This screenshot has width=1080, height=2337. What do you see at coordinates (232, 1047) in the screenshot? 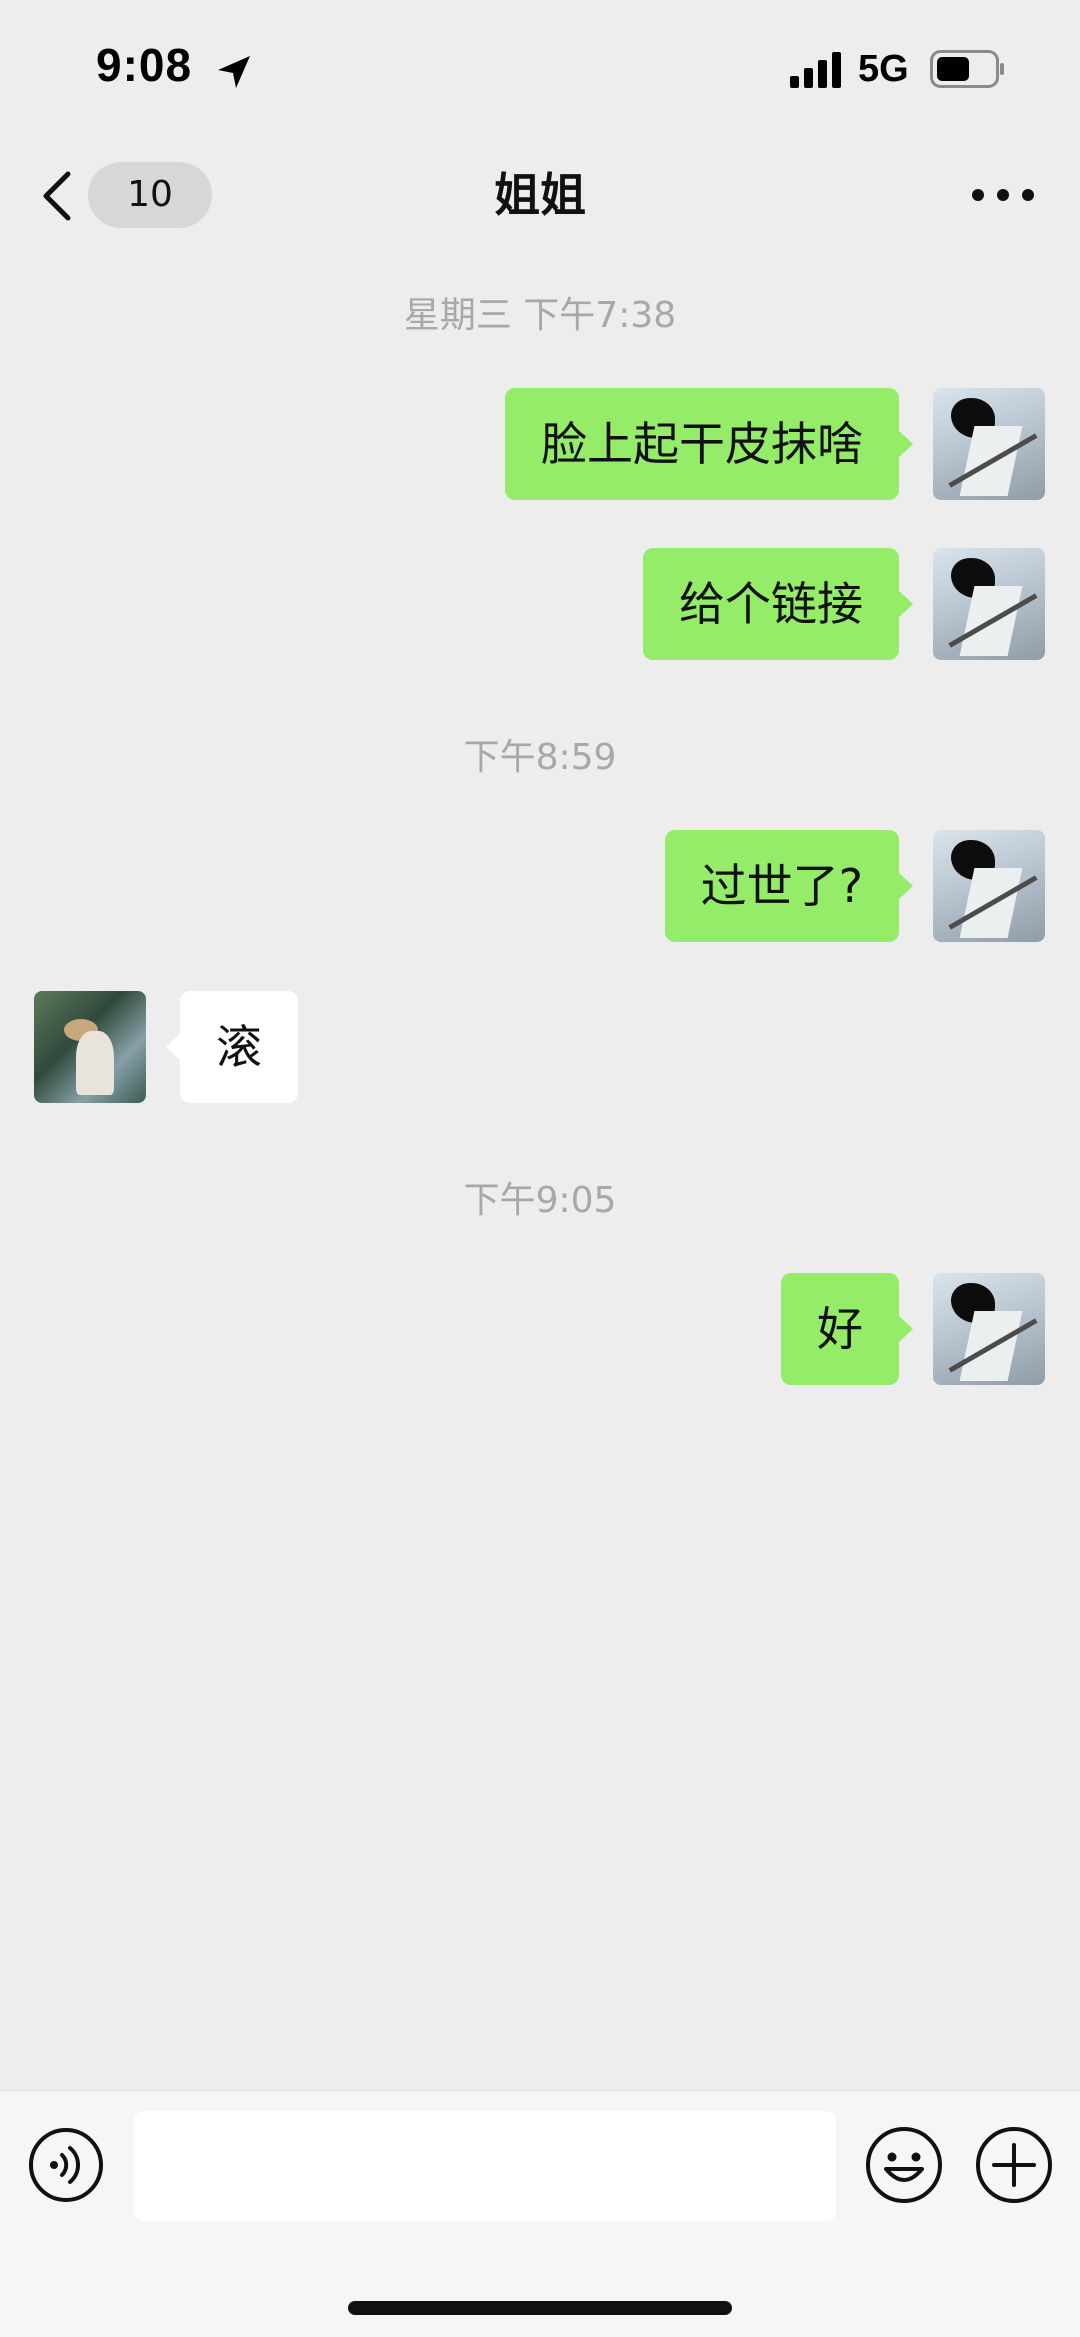
I see `received-message-bubble: 滚` at bounding box center [232, 1047].